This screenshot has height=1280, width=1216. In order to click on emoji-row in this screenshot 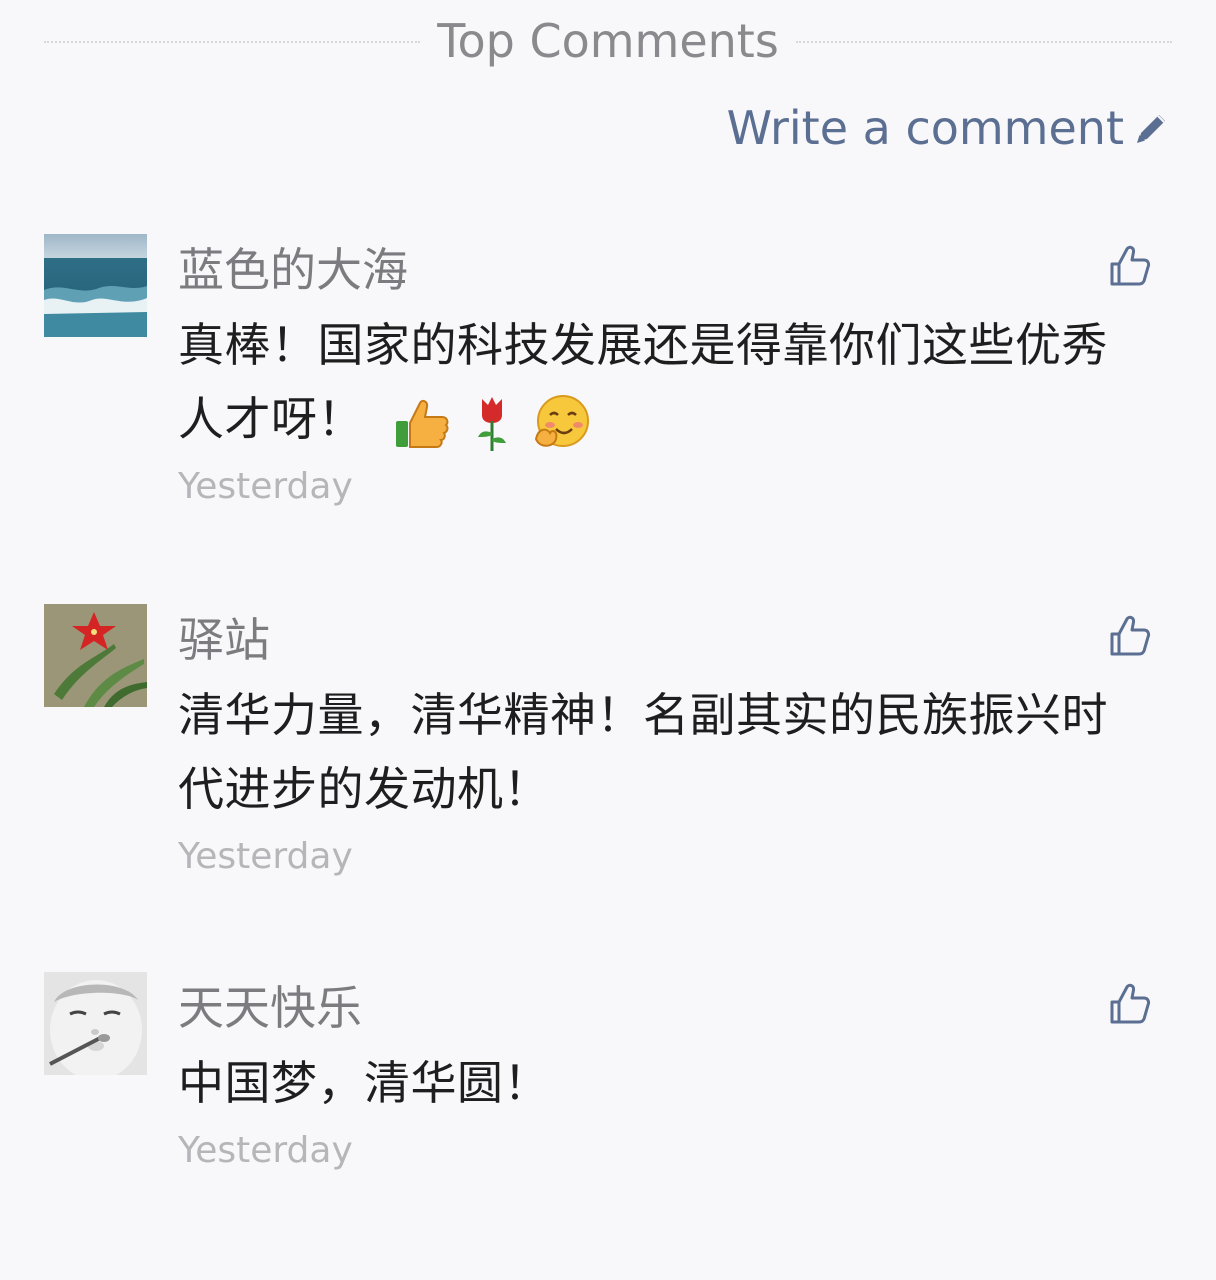, I will do `click(492, 423)`.